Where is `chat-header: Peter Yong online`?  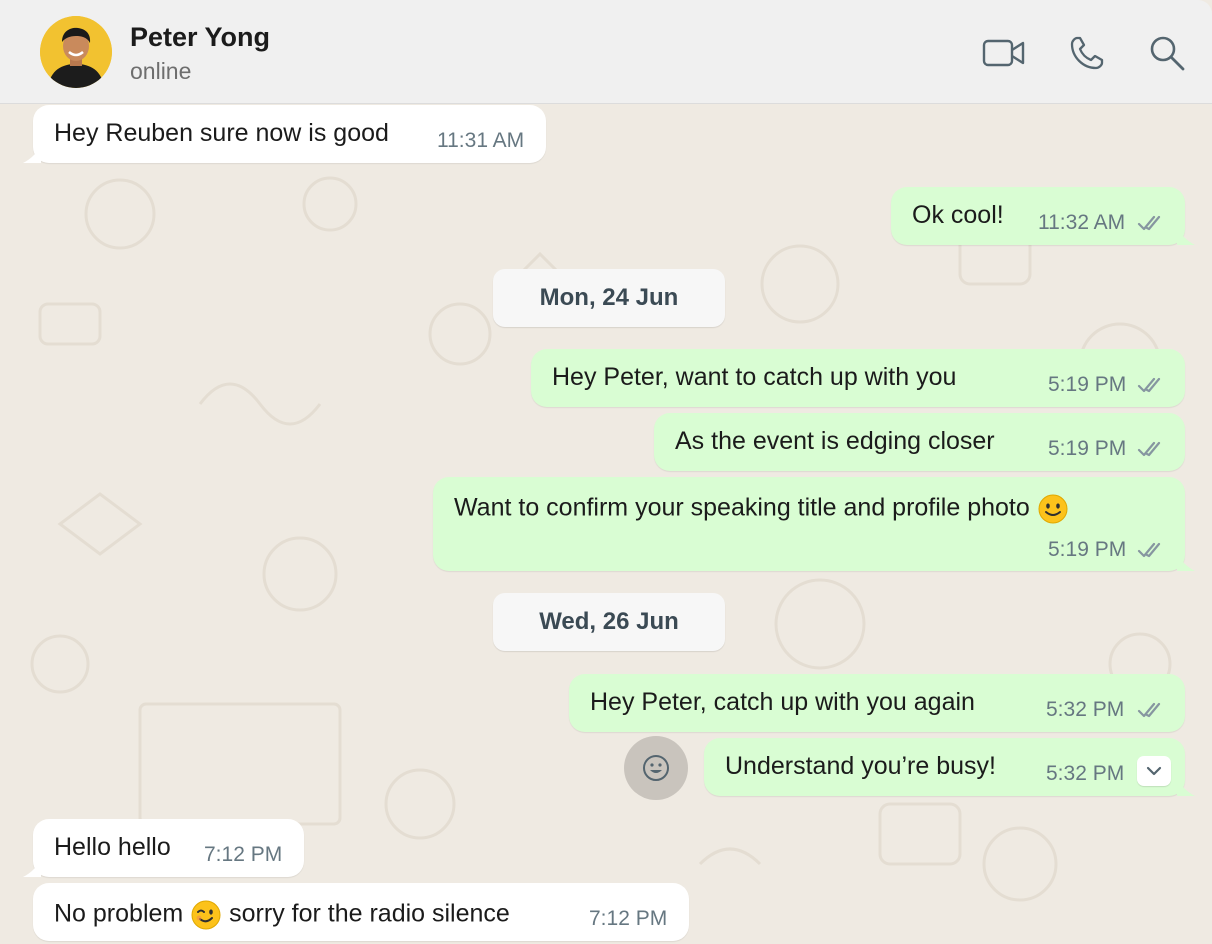 chat-header: Peter Yong online is located at coordinates (606, 52).